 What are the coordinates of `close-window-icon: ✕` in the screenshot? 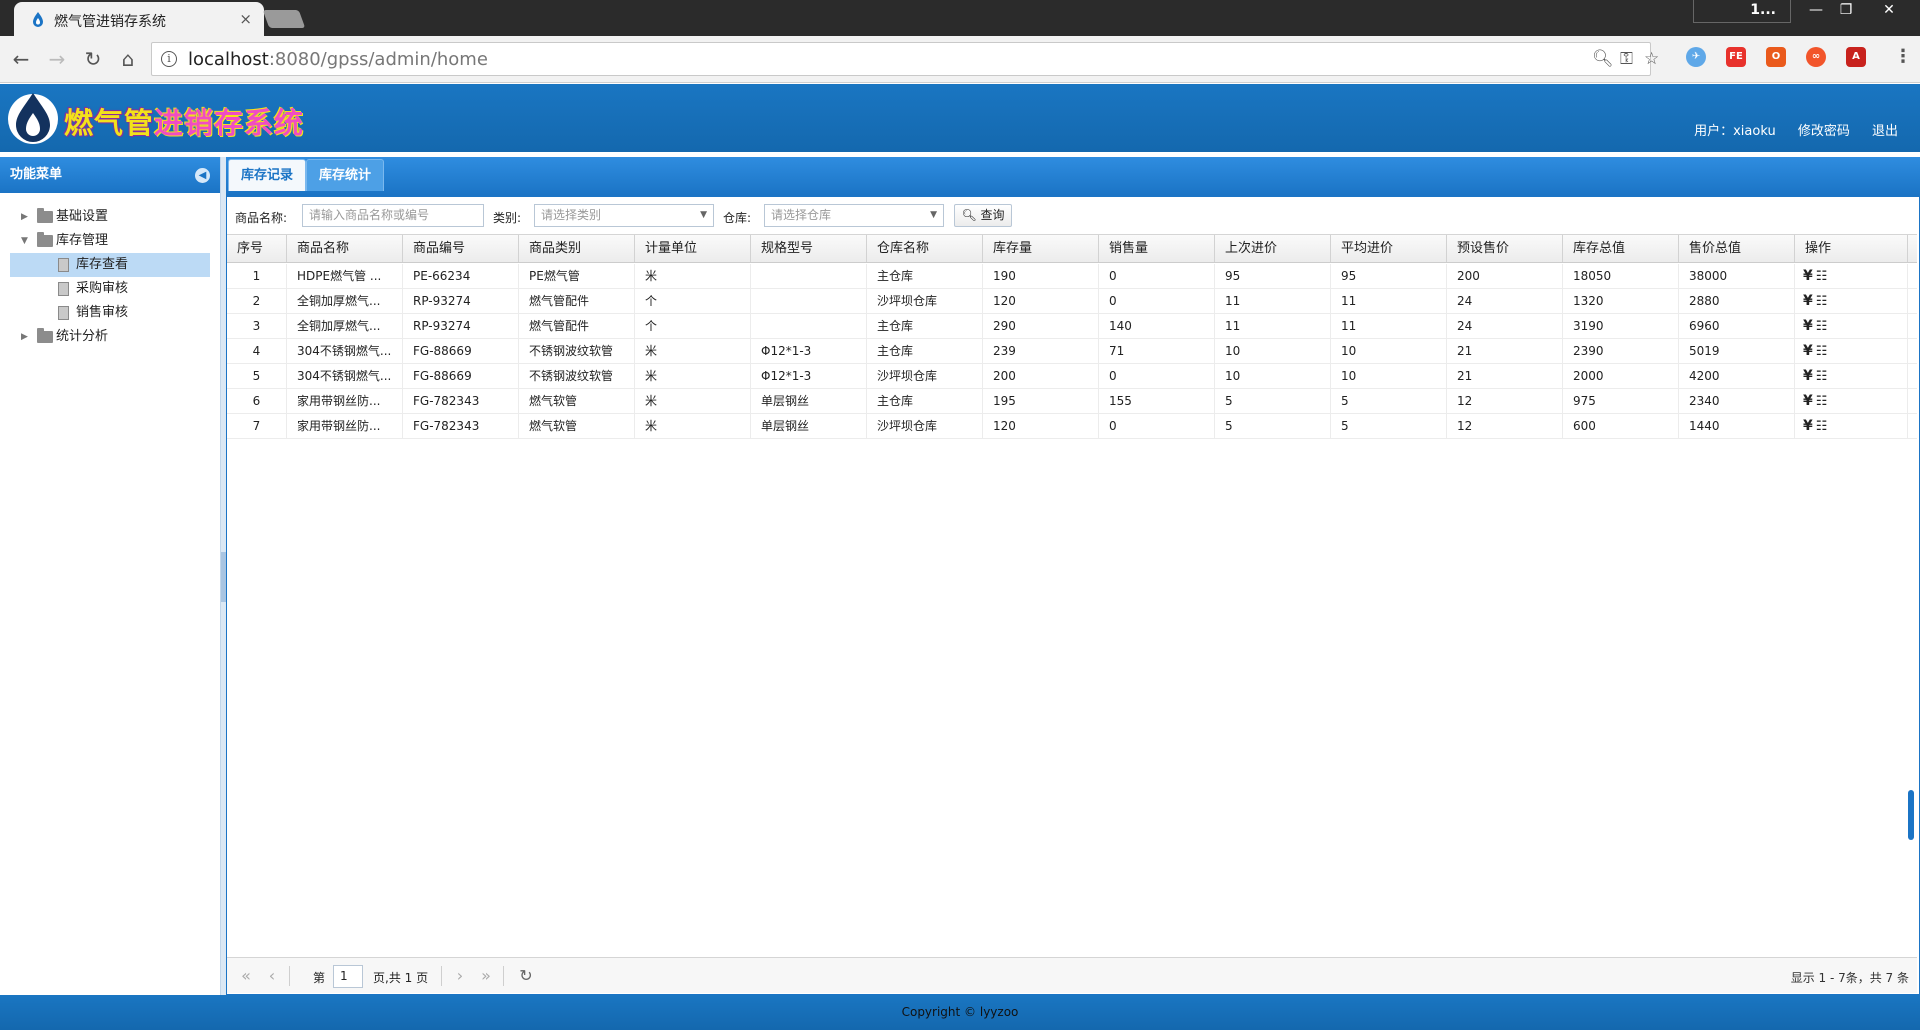 It's located at (1889, 11).